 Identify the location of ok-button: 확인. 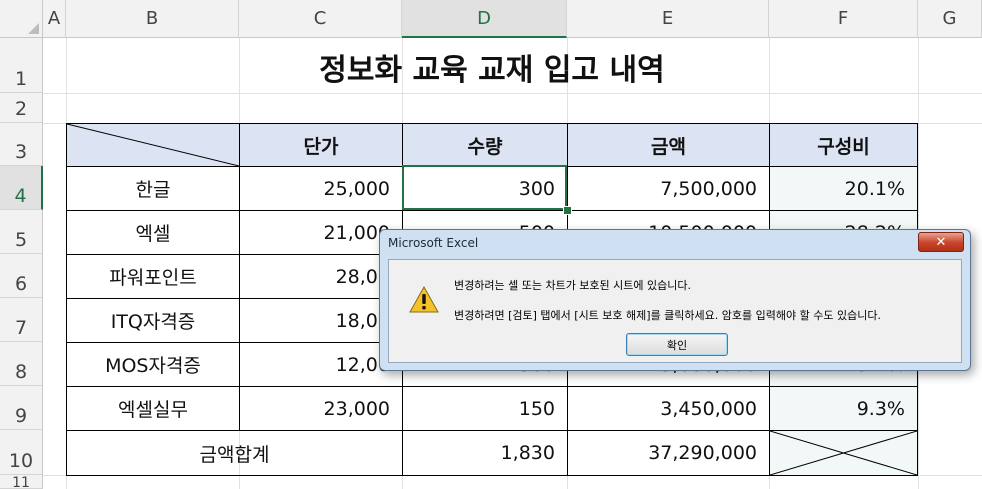
(677, 344).